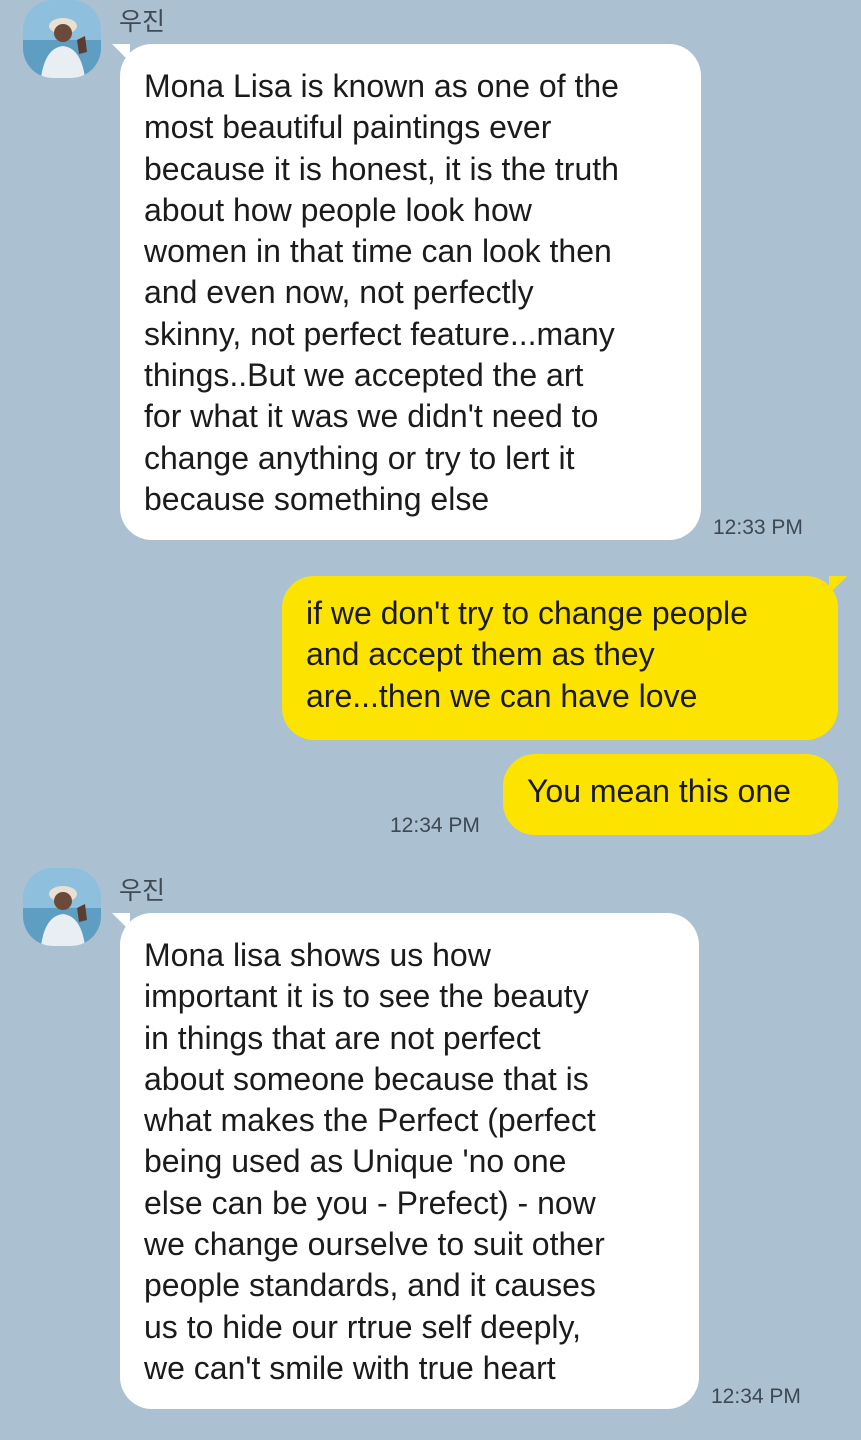 The height and width of the screenshot is (1440, 861). Describe the element at coordinates (670, 794) in the screenshot. I see `outgoing-message-bubble: You mean this one` at that location.